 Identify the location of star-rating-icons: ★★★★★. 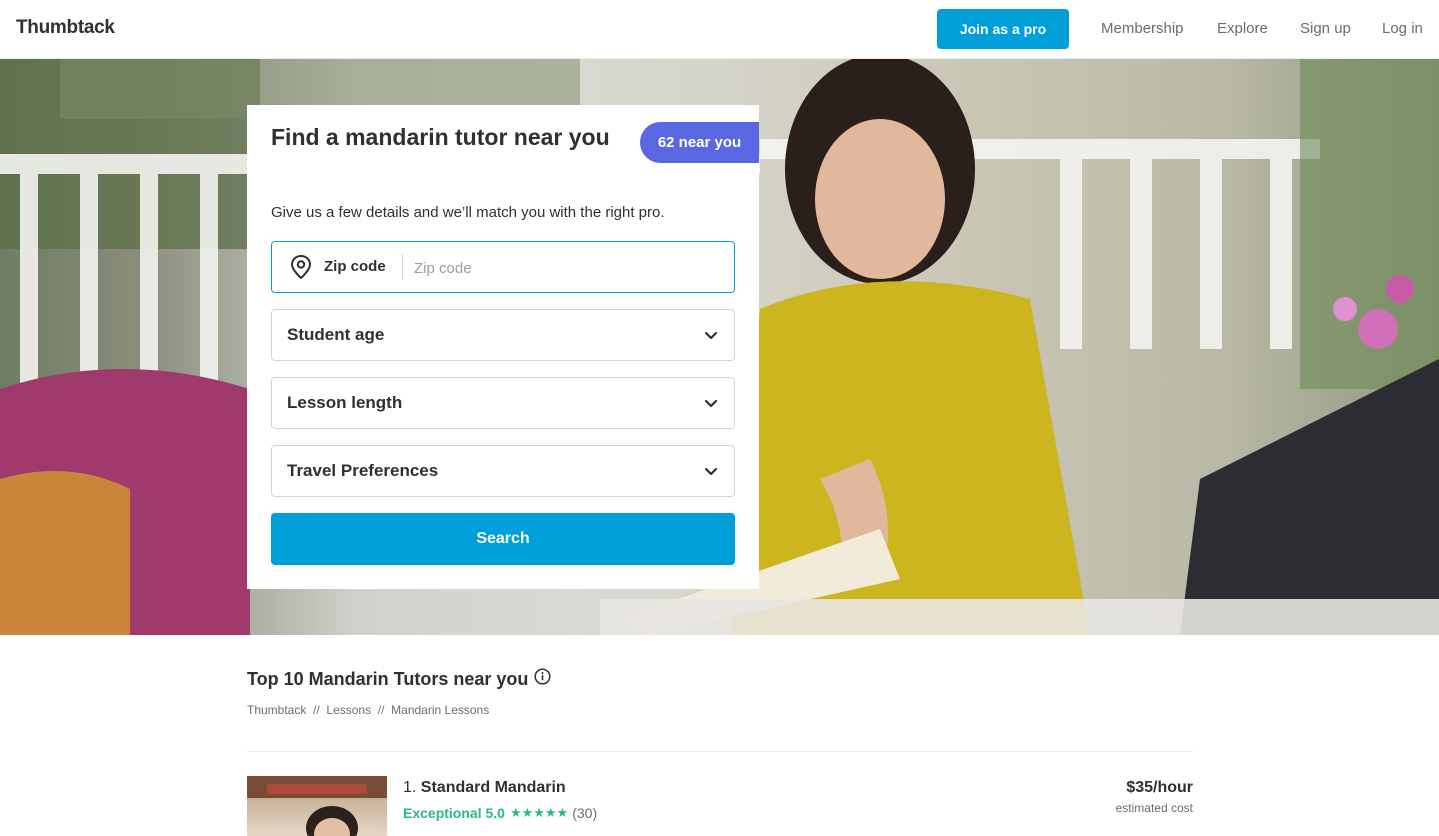
(539, 812).